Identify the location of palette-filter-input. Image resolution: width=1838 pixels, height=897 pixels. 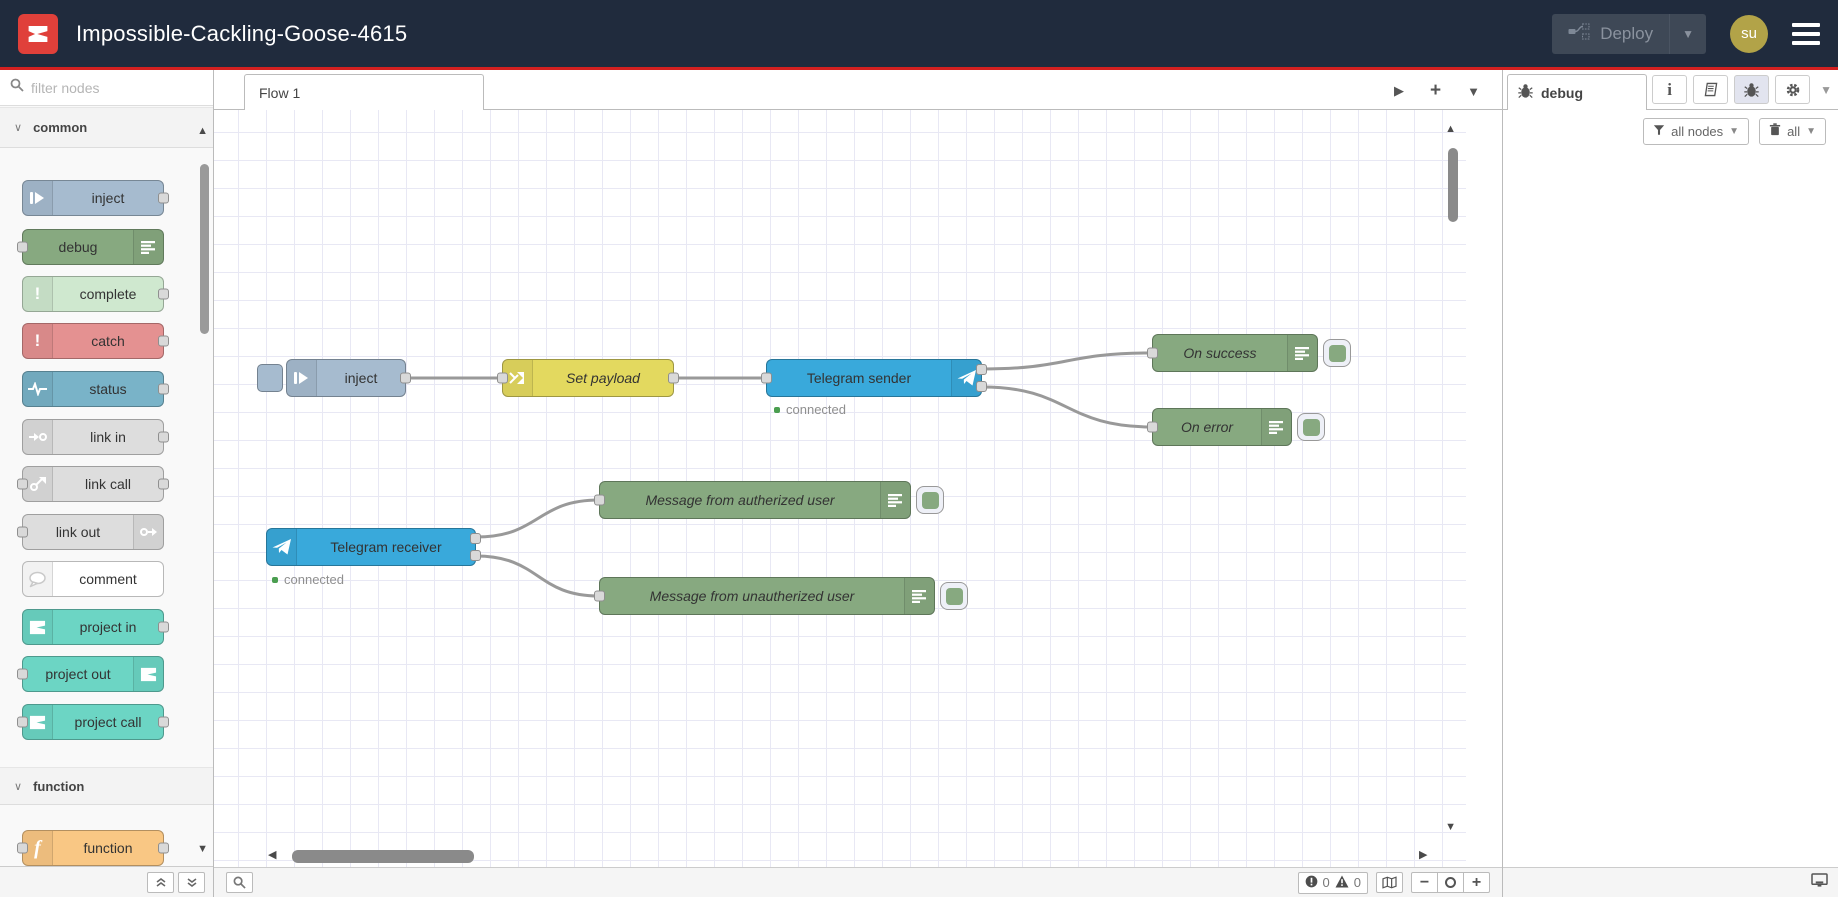
(106, 87).